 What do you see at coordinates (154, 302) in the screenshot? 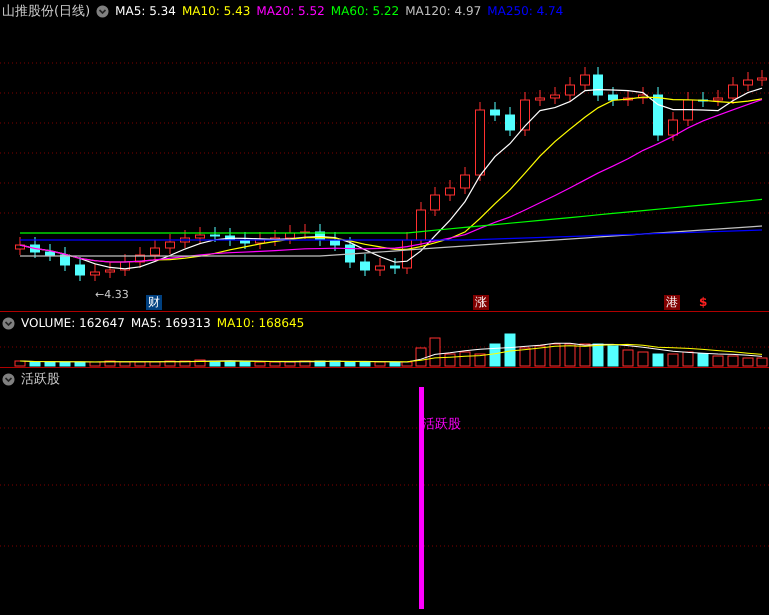
I see `event-marker: 财` at bounding box center [154, 302].